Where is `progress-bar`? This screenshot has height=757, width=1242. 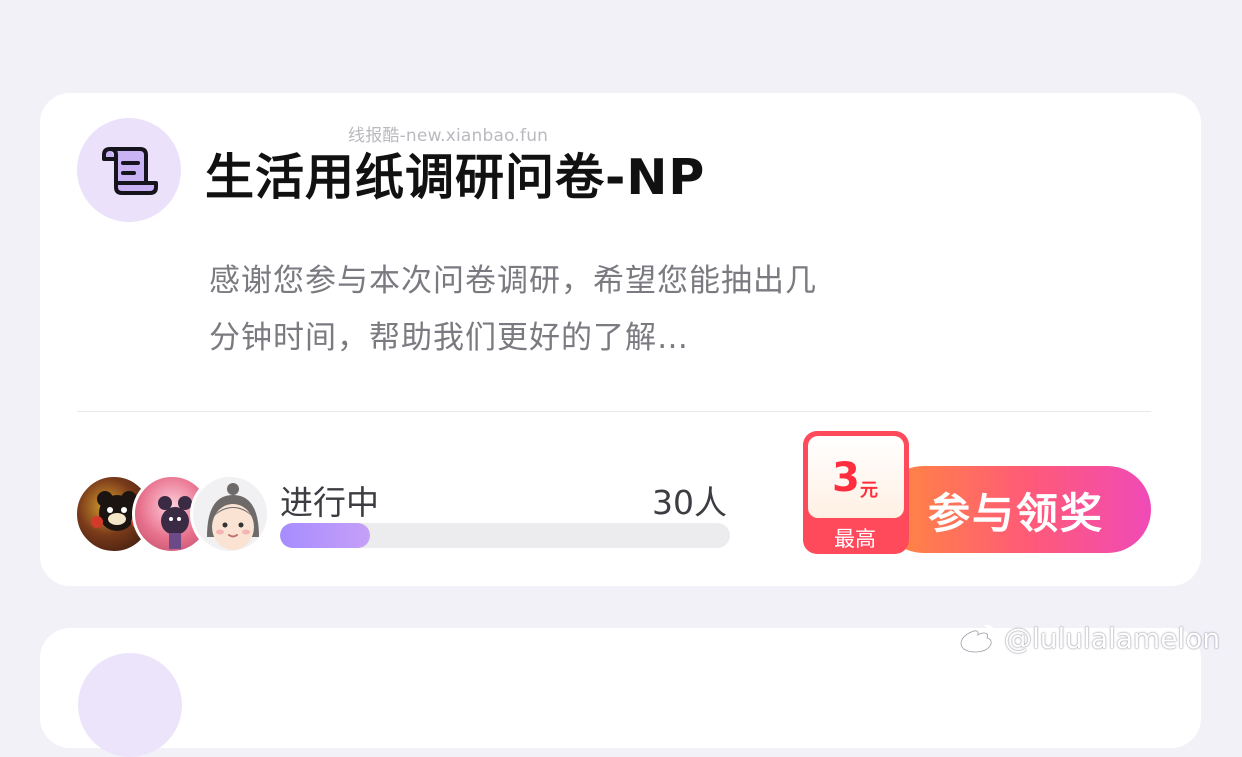 progress-bar is located at coordinates (505, 535).